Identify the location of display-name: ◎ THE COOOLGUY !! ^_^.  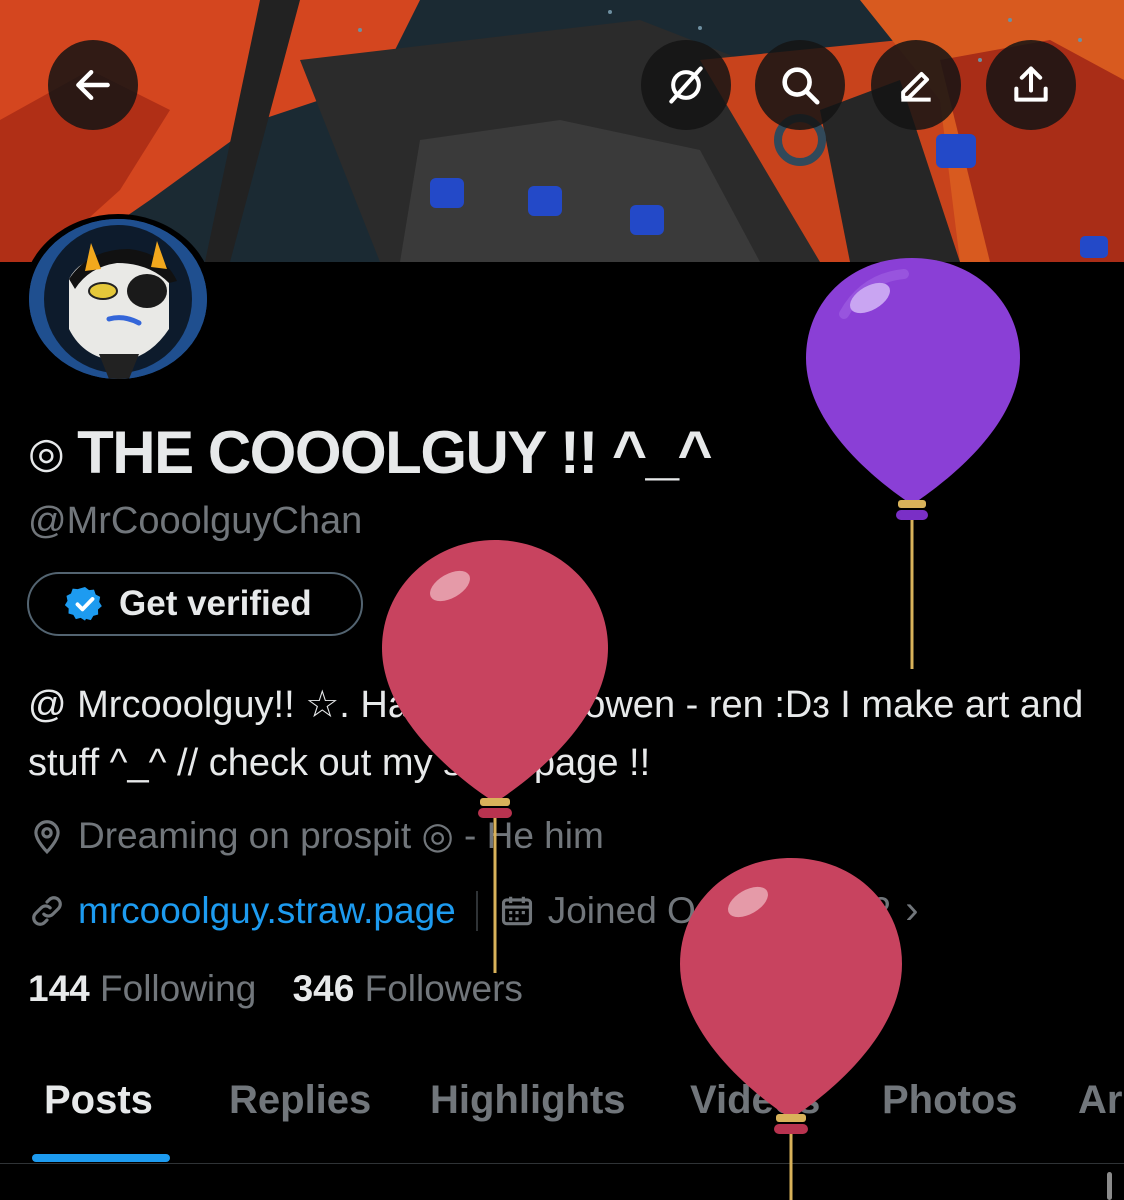
(370, 452).